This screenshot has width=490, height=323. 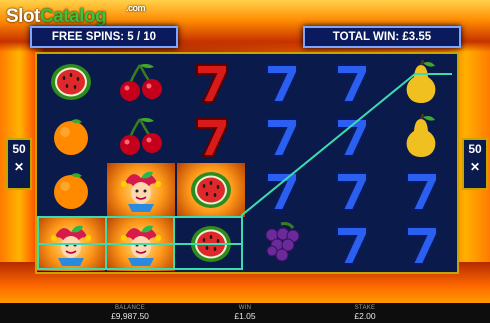 I want to click on status-bar: BALANCE £9,987.50 WIN £1.05 STAKE £2.00, so click(x=245, y=313).